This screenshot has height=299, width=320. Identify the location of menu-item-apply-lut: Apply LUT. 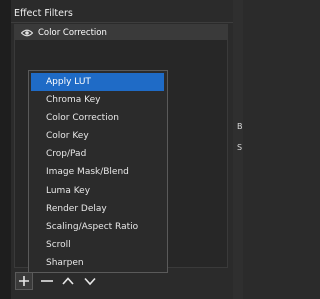
(97, 82).